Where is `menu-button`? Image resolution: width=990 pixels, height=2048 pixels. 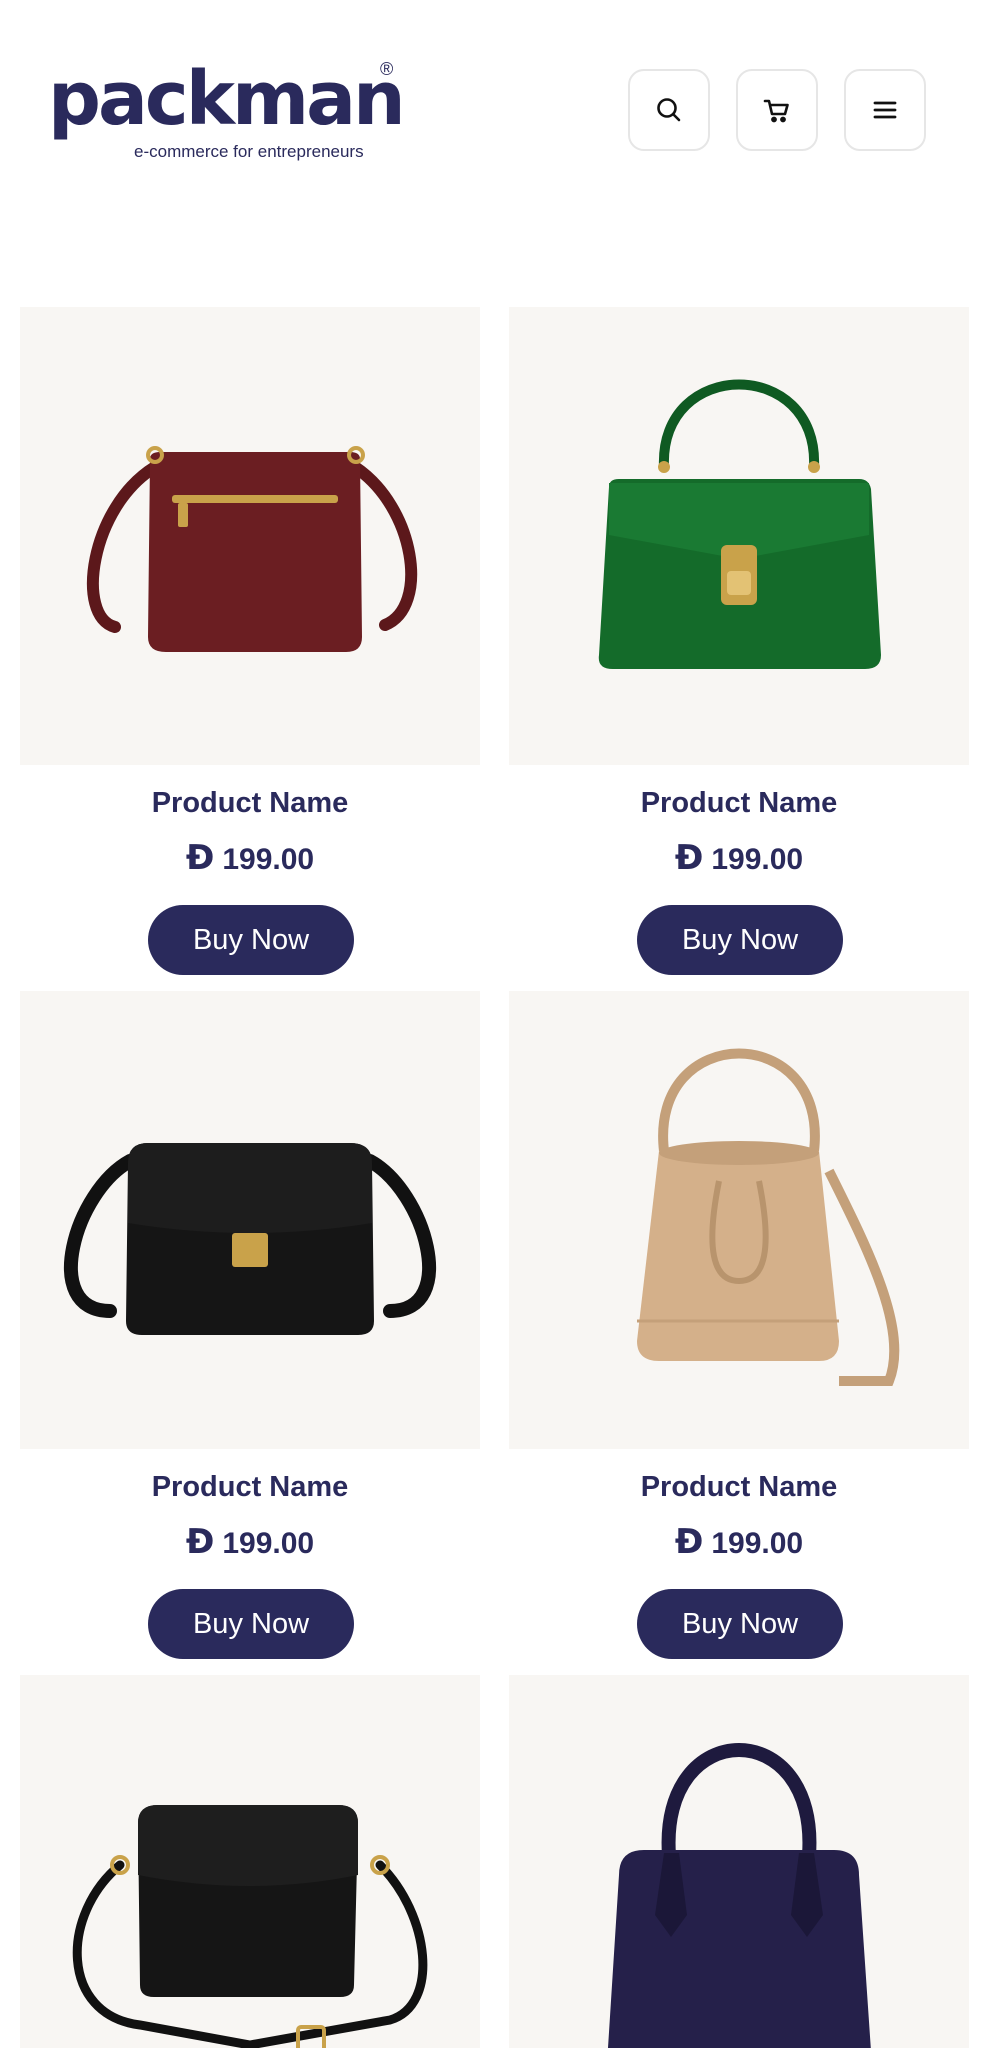 menu-button is located at coordinates (885, 110).